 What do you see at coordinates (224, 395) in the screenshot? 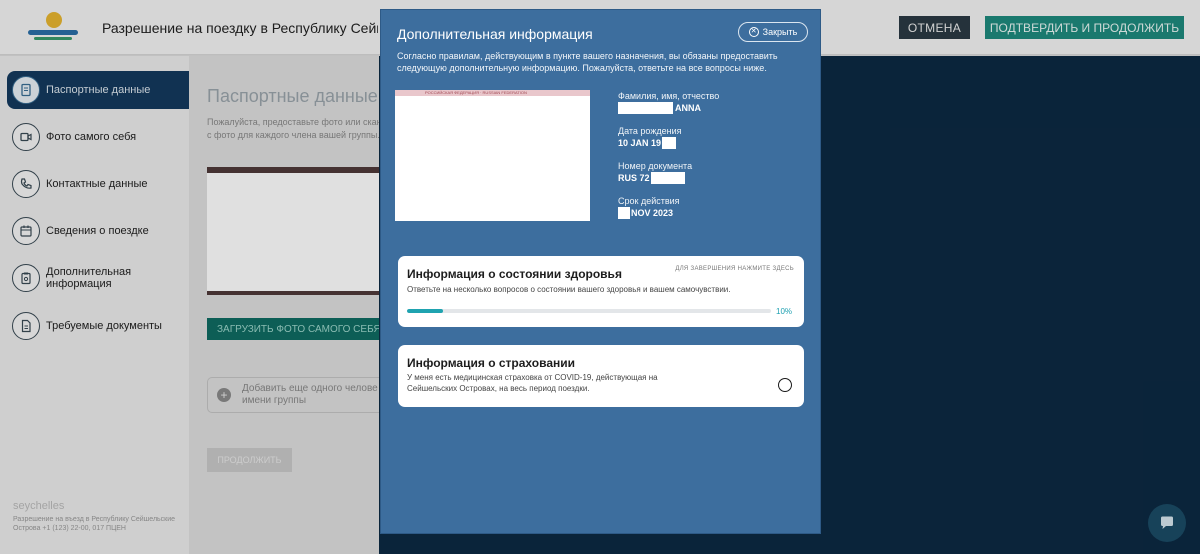
I see `plus-icon: +` at bounding box center [224, 395].